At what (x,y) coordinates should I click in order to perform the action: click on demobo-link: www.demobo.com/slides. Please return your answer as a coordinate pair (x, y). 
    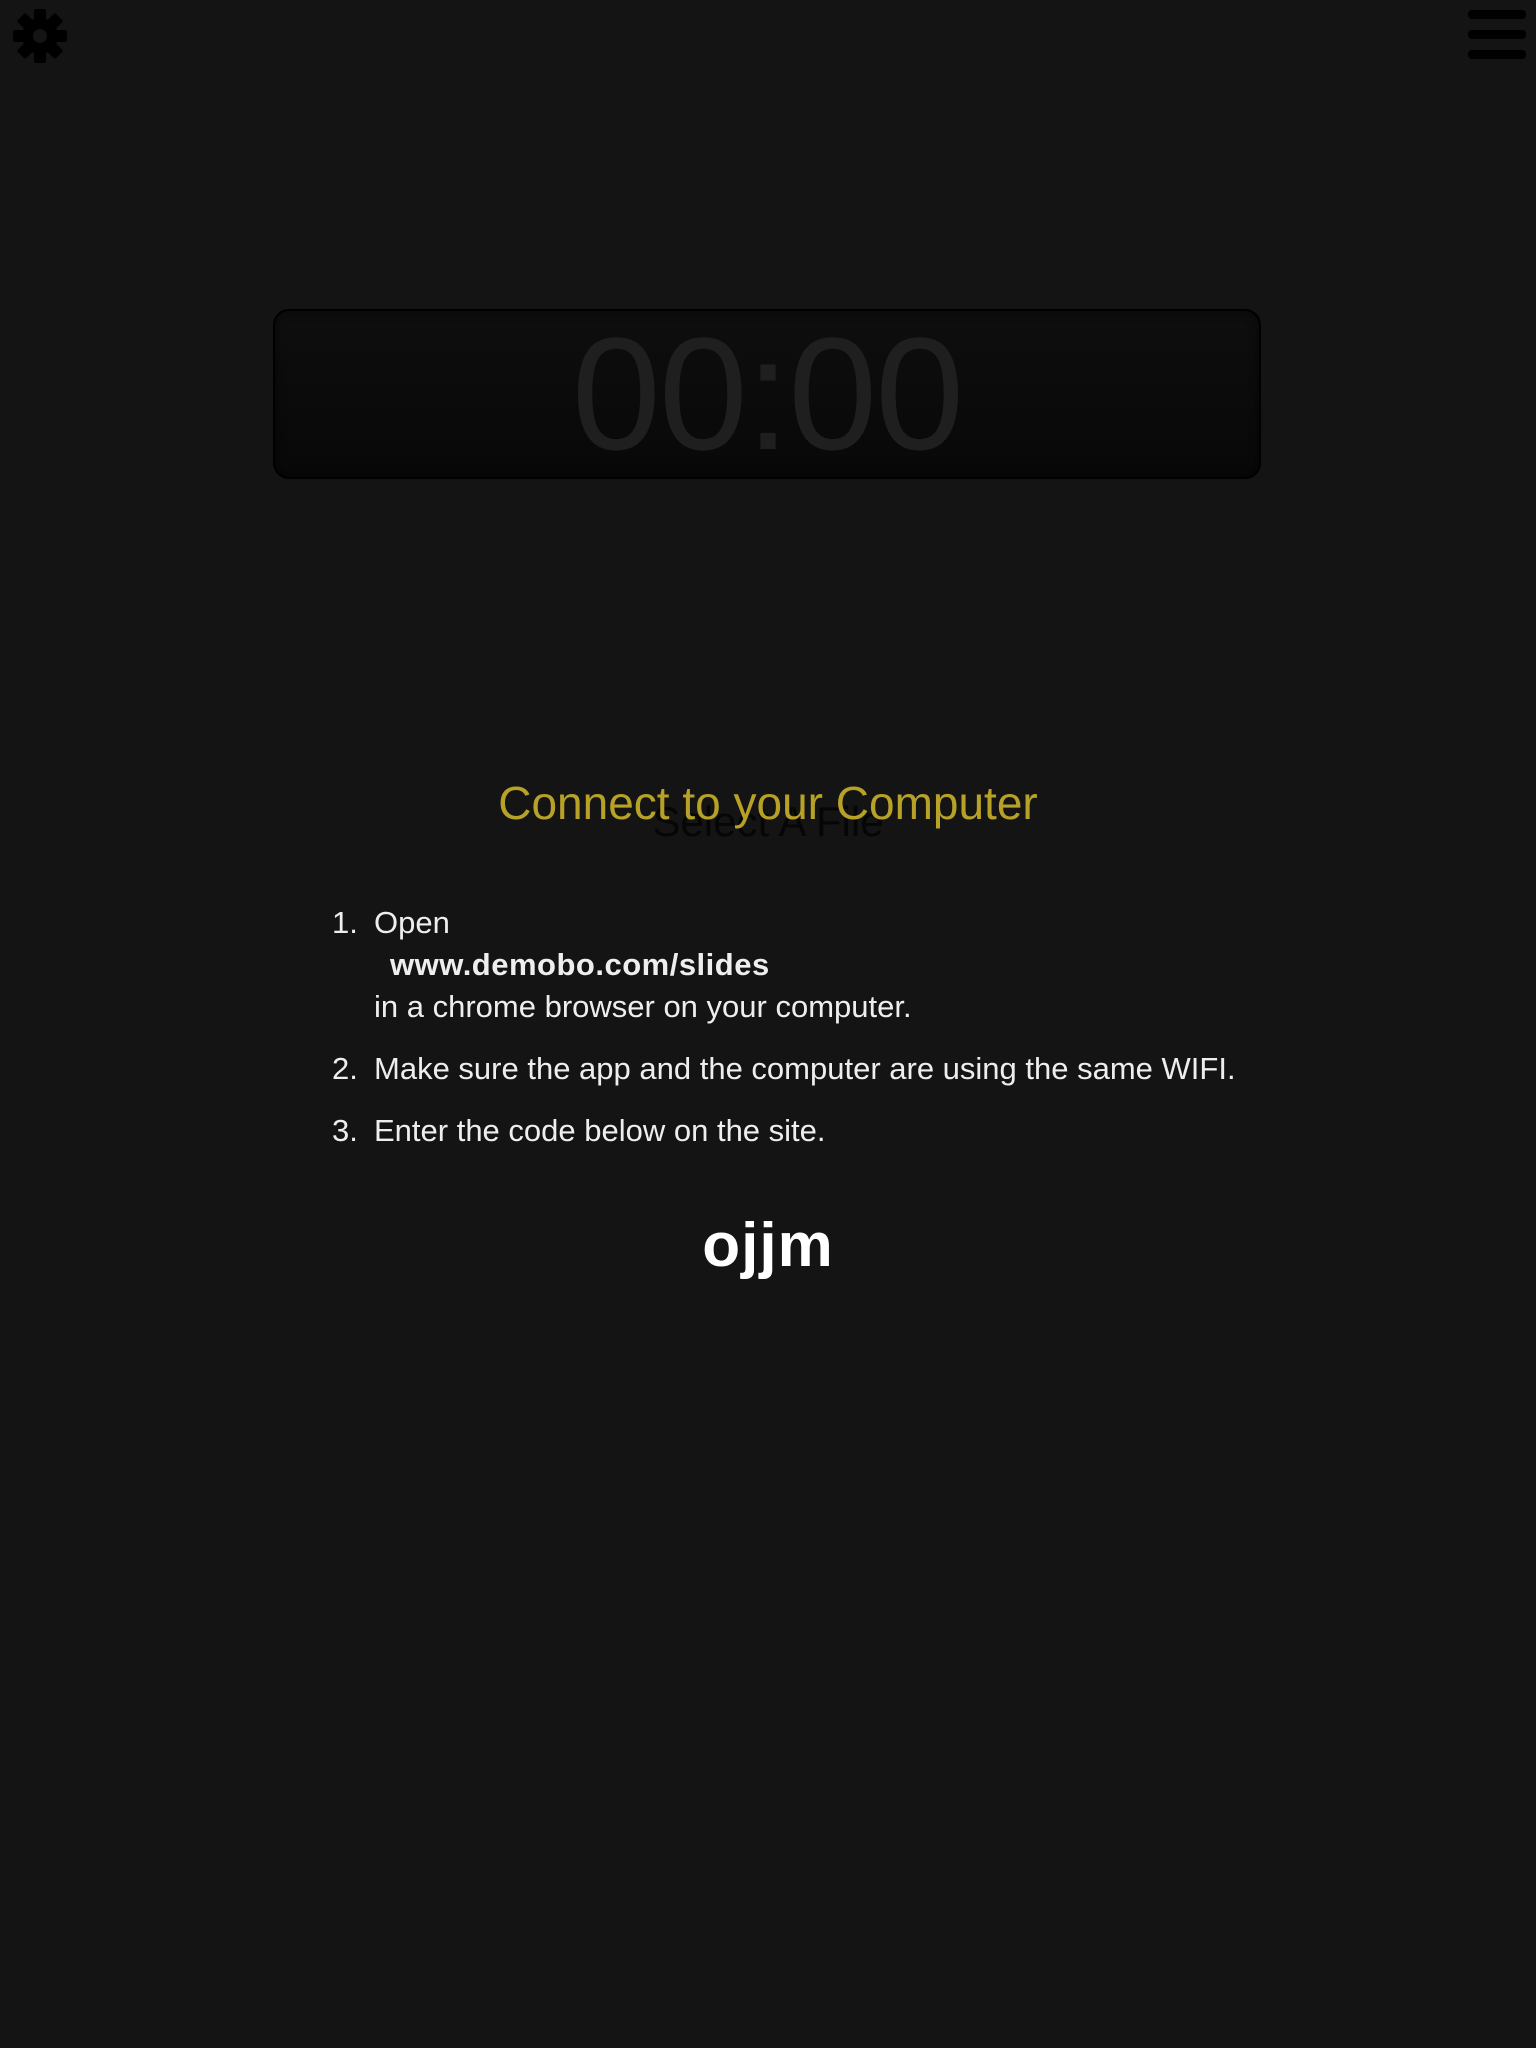
    Looking at the image, I should click on (843, 965).